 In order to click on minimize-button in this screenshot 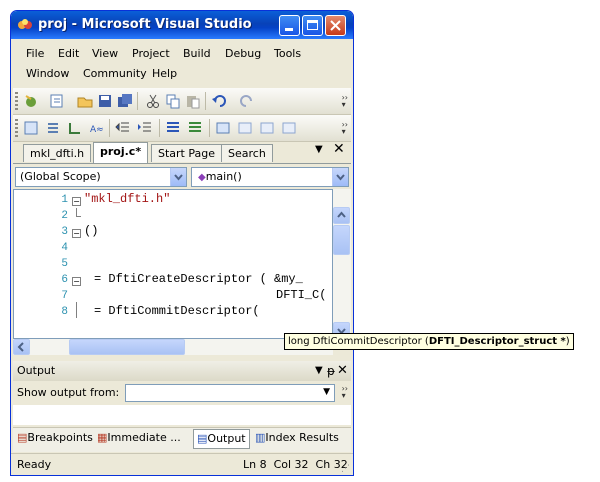, I will do `click(289, 25)`.